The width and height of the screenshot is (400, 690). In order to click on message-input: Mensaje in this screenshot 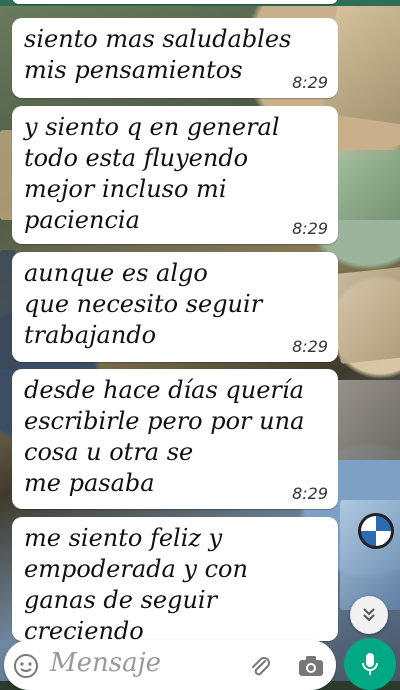, I will do `click(105, 663)`.